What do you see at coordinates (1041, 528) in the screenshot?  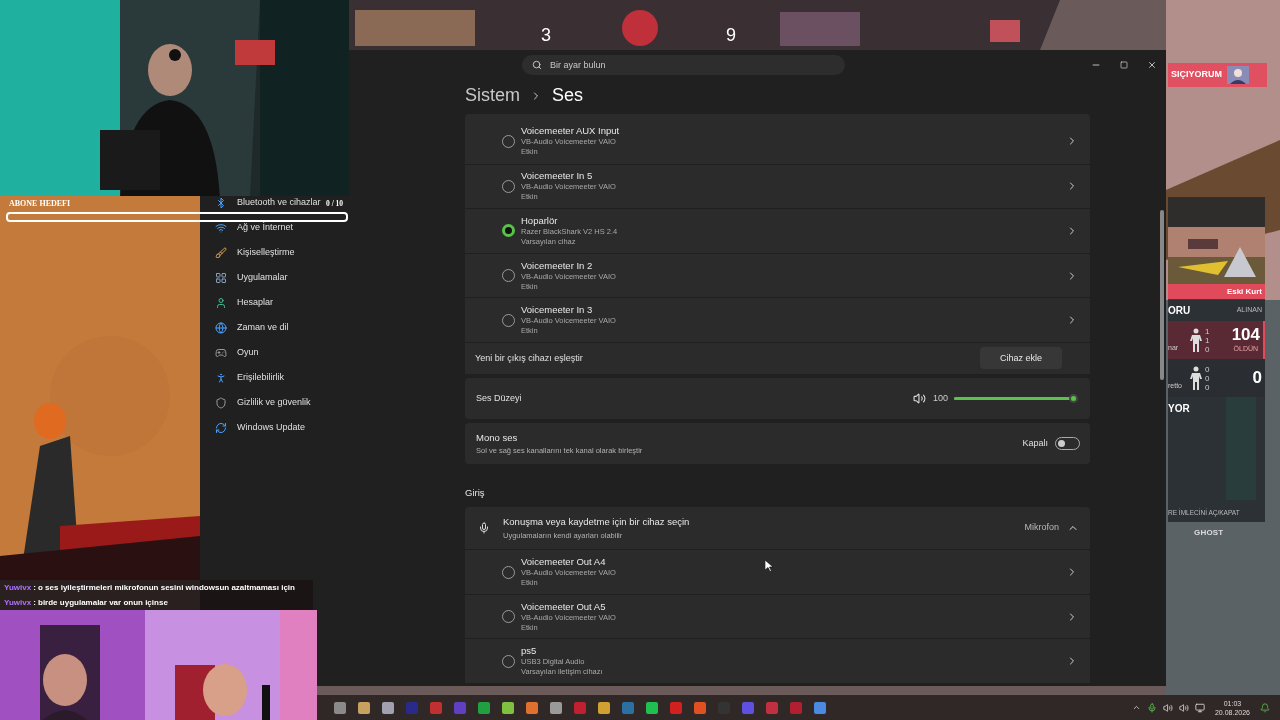 I see `selected-device-label: Mikrofon` at bounding box center [1041, 528].